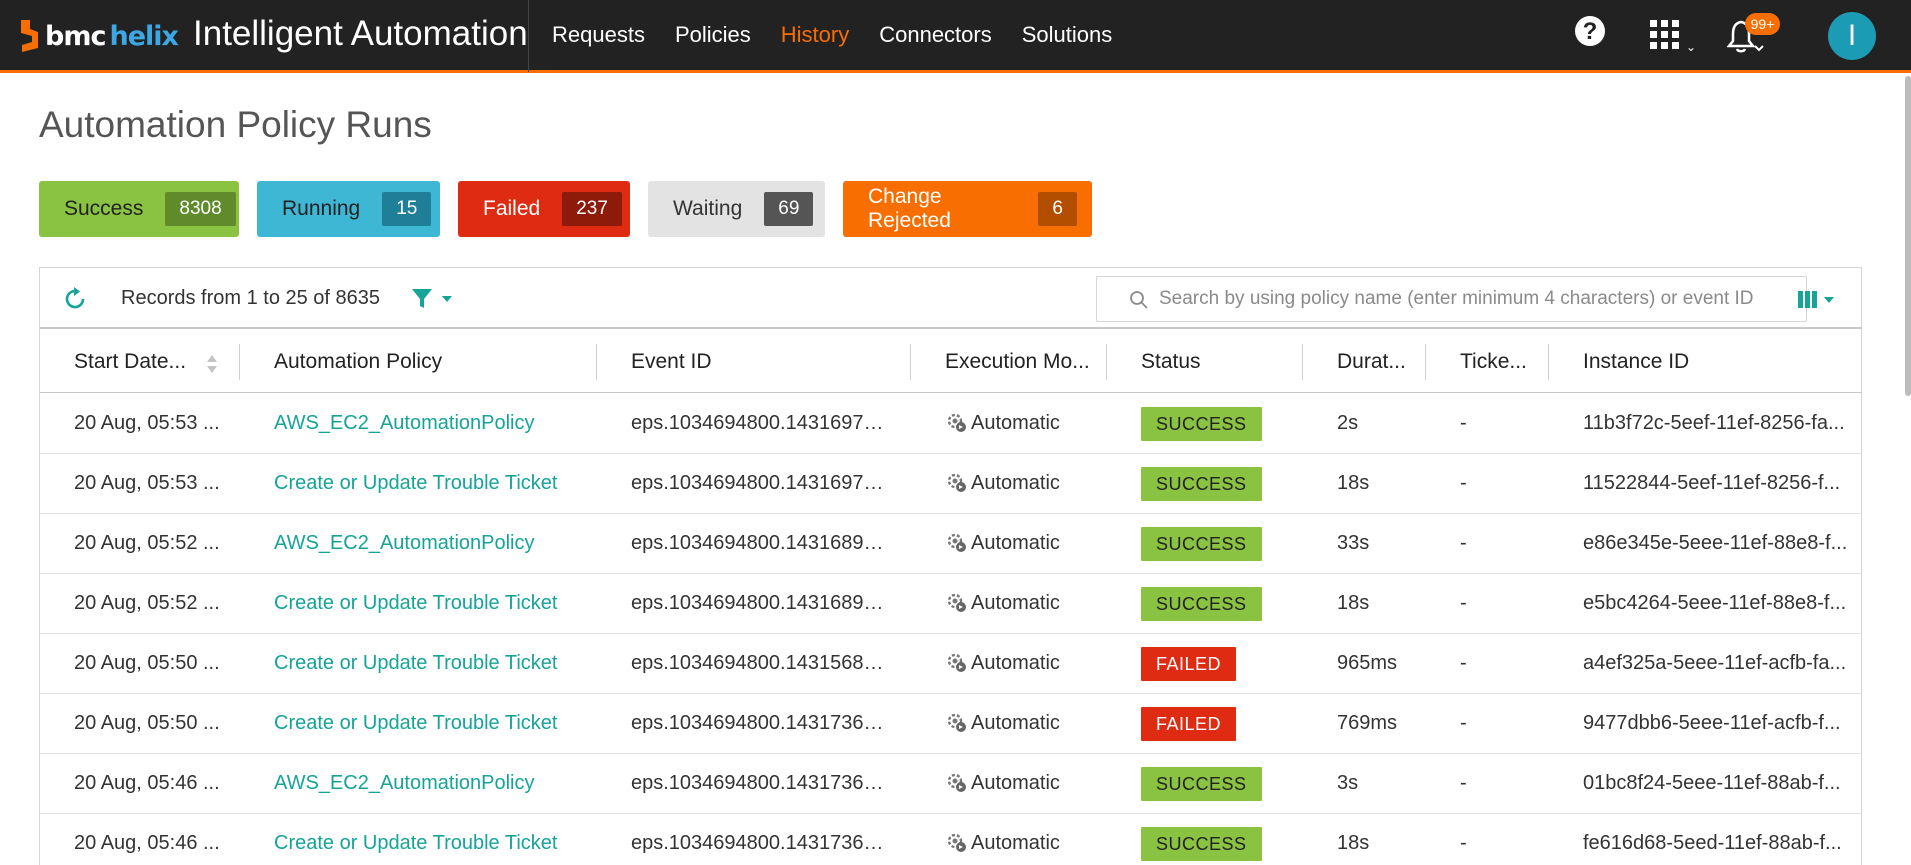 The height and width of the screenshot is (865, 1911). What do you see at coordinates (1353, 543) in the screenshot?
I see `cell-duration: 33s` at bounding box center [1353, 543].